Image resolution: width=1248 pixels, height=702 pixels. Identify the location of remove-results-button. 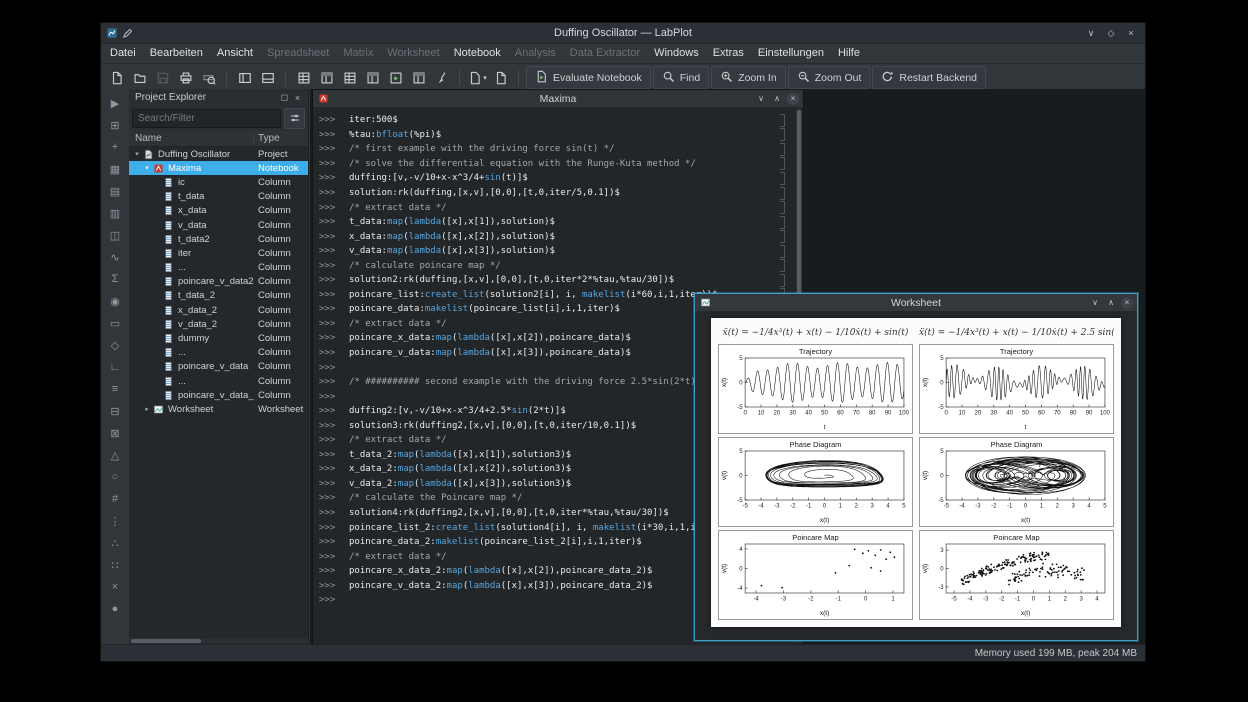
(441, 77).